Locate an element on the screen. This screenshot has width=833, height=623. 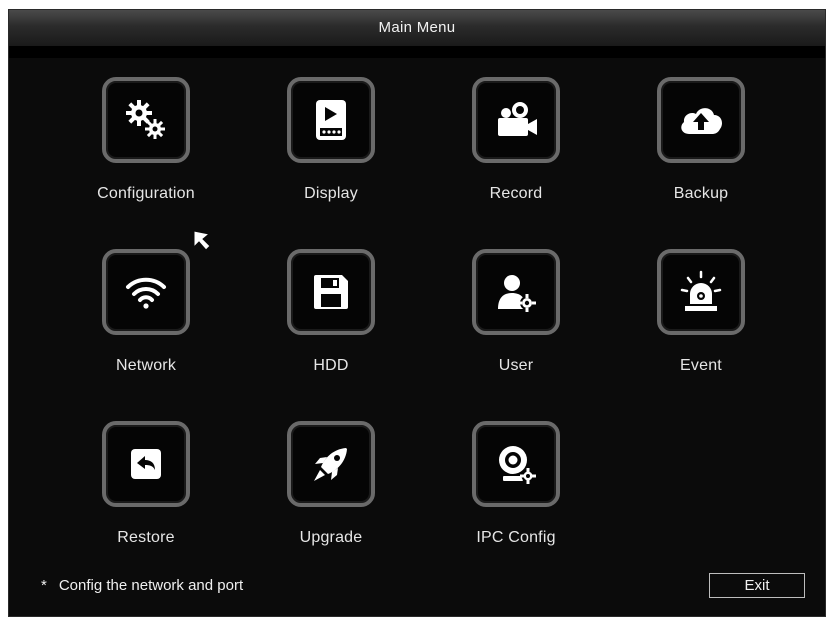
hint-marker: * is located at coordinates (44, 585).